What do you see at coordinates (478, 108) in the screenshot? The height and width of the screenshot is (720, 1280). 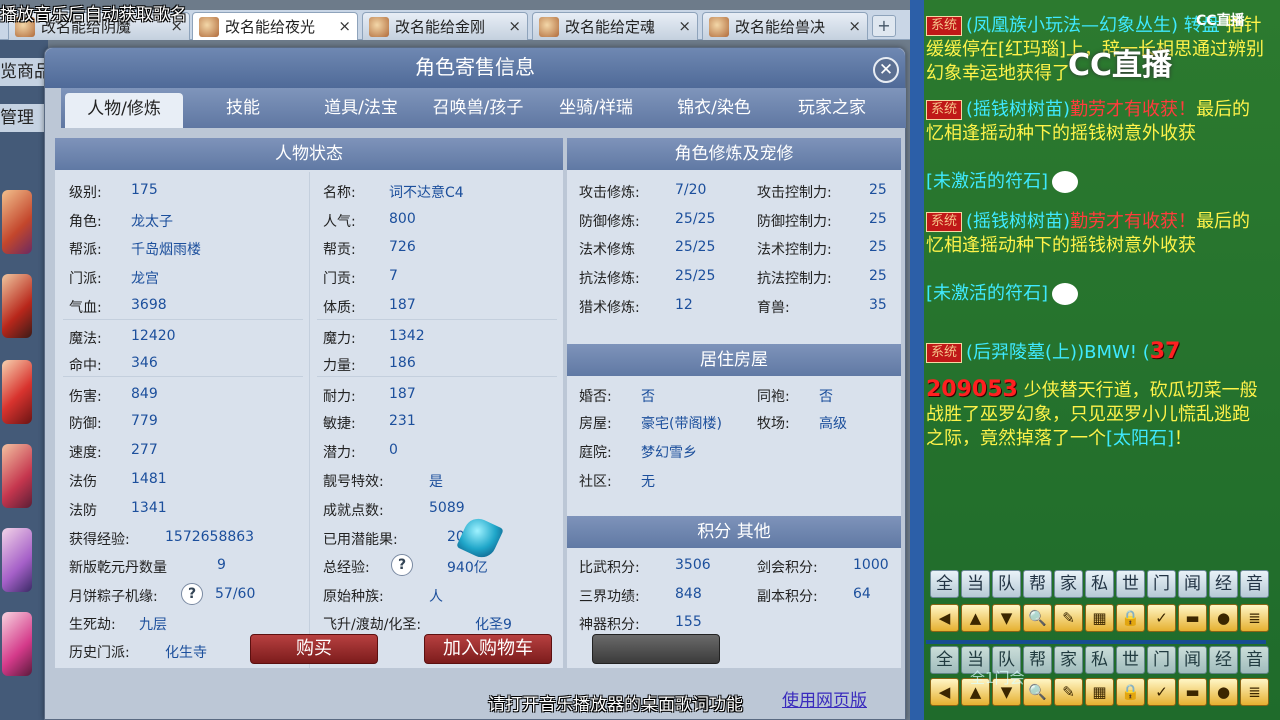 I see `tab-summons: 召唤兽/孩子` at bounding box center [478, 108].